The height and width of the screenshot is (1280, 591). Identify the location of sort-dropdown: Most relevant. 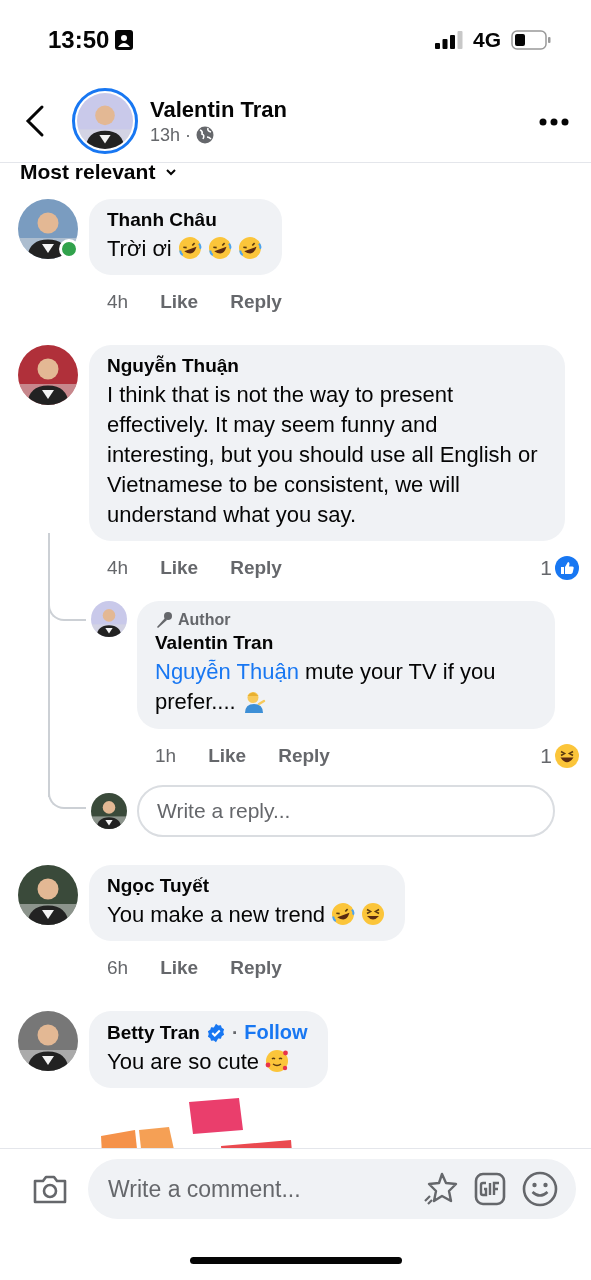
(295, 172).